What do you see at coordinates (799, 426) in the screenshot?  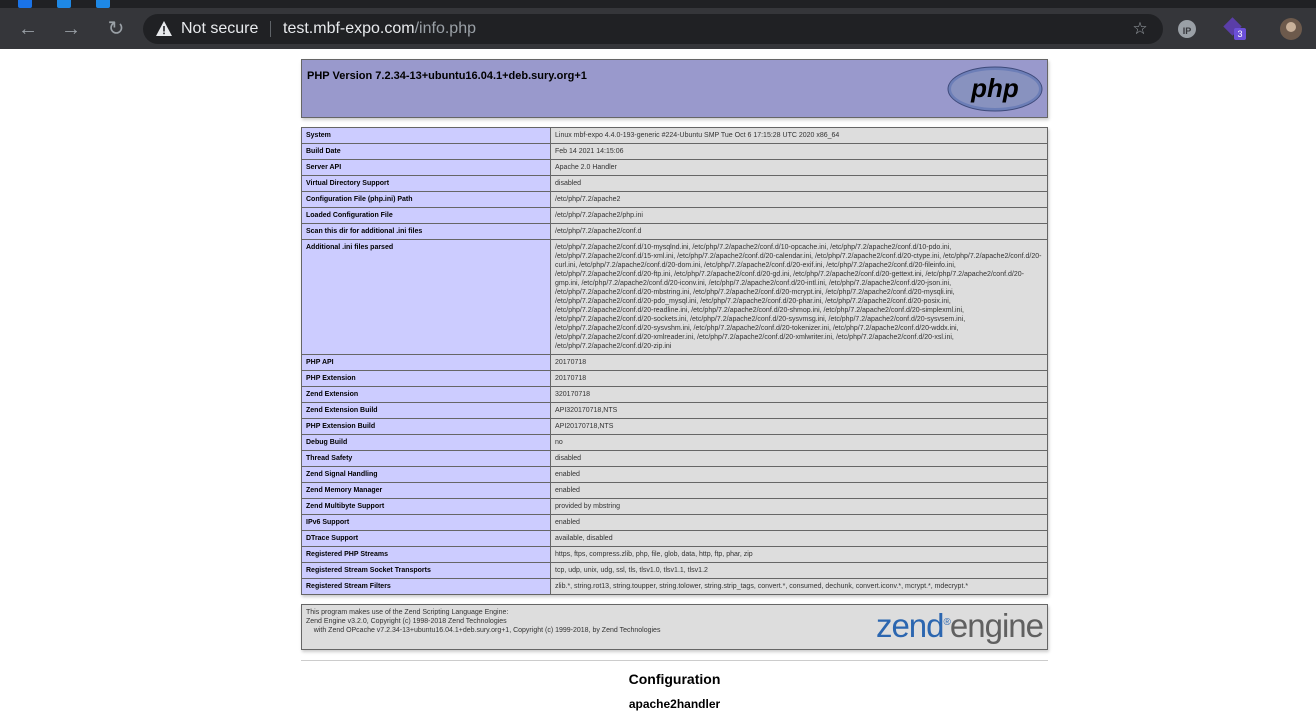 I see `row-value: API20170718,NTS` at bounding box center [799, 426].